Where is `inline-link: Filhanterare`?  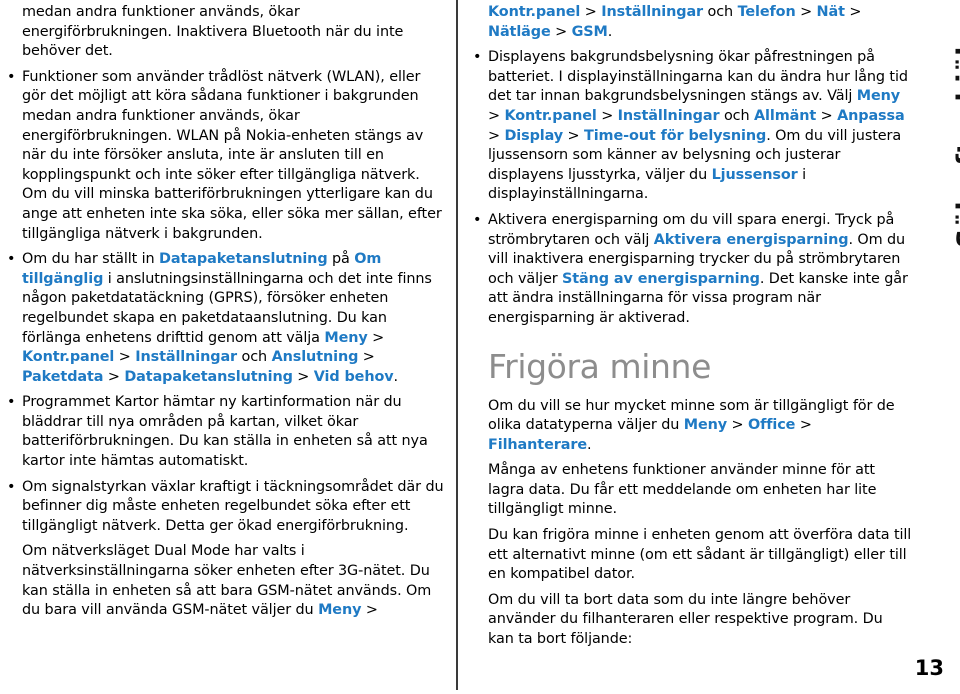
inline-link: Filhanterare is located at coordinates (538, 444).